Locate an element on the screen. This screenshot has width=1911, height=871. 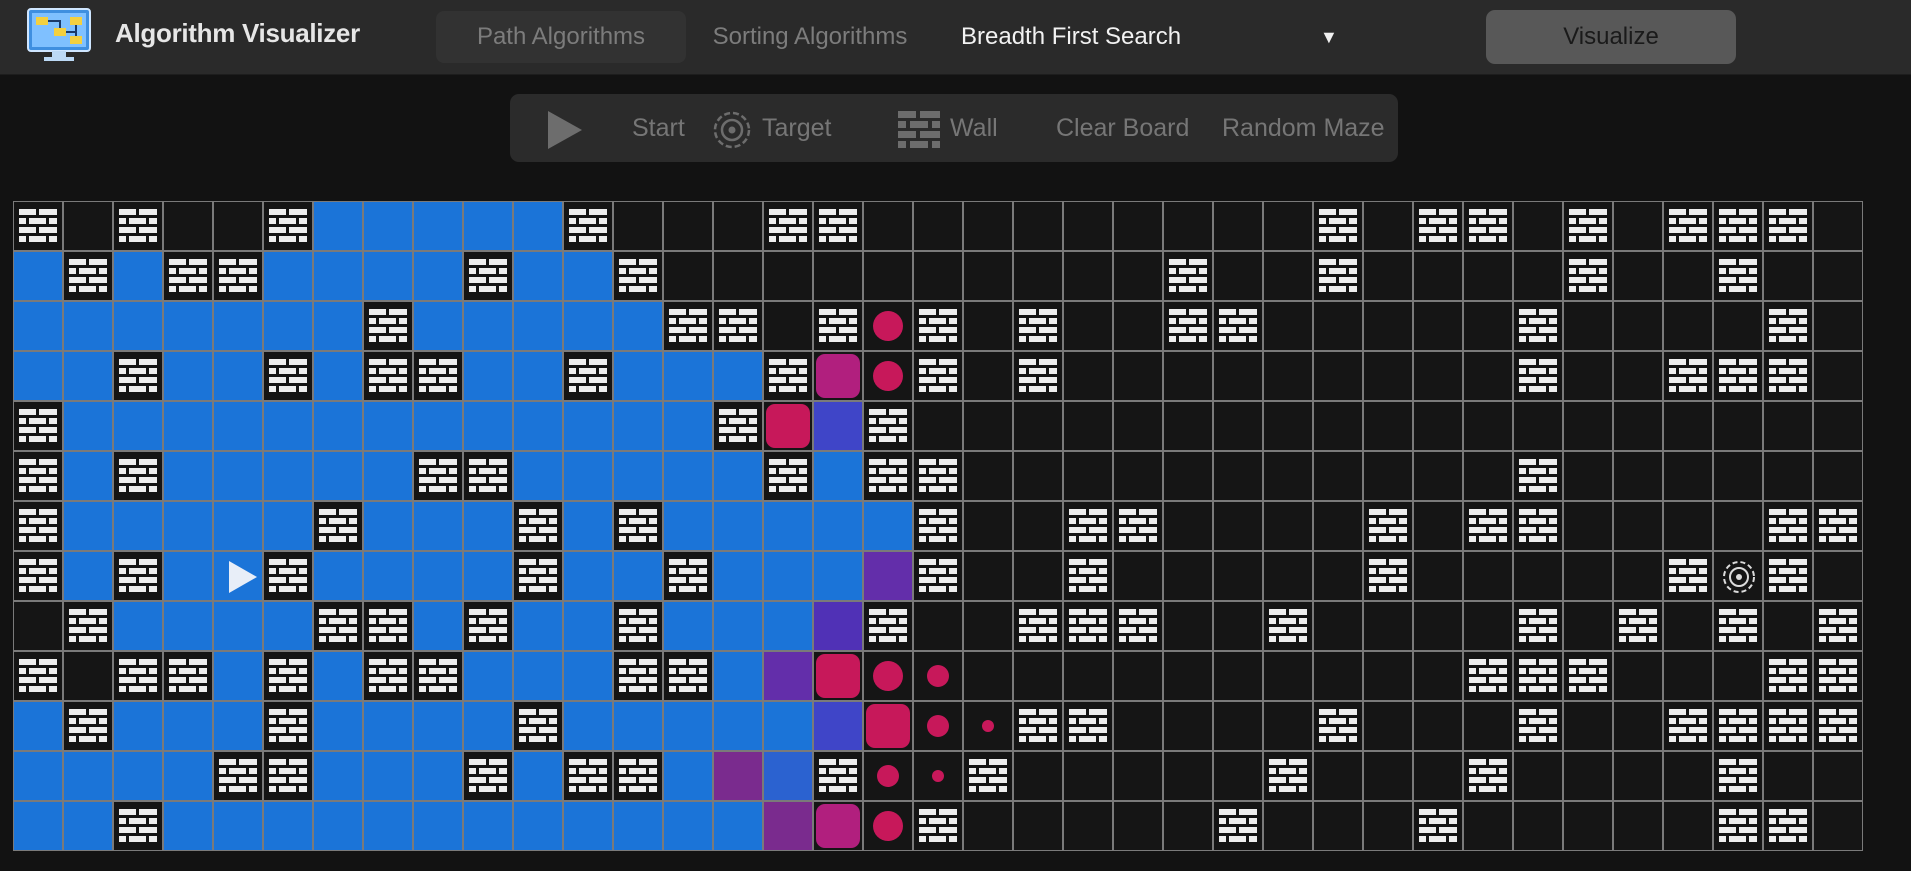
target-icon is located at coordinates (1739, 577).